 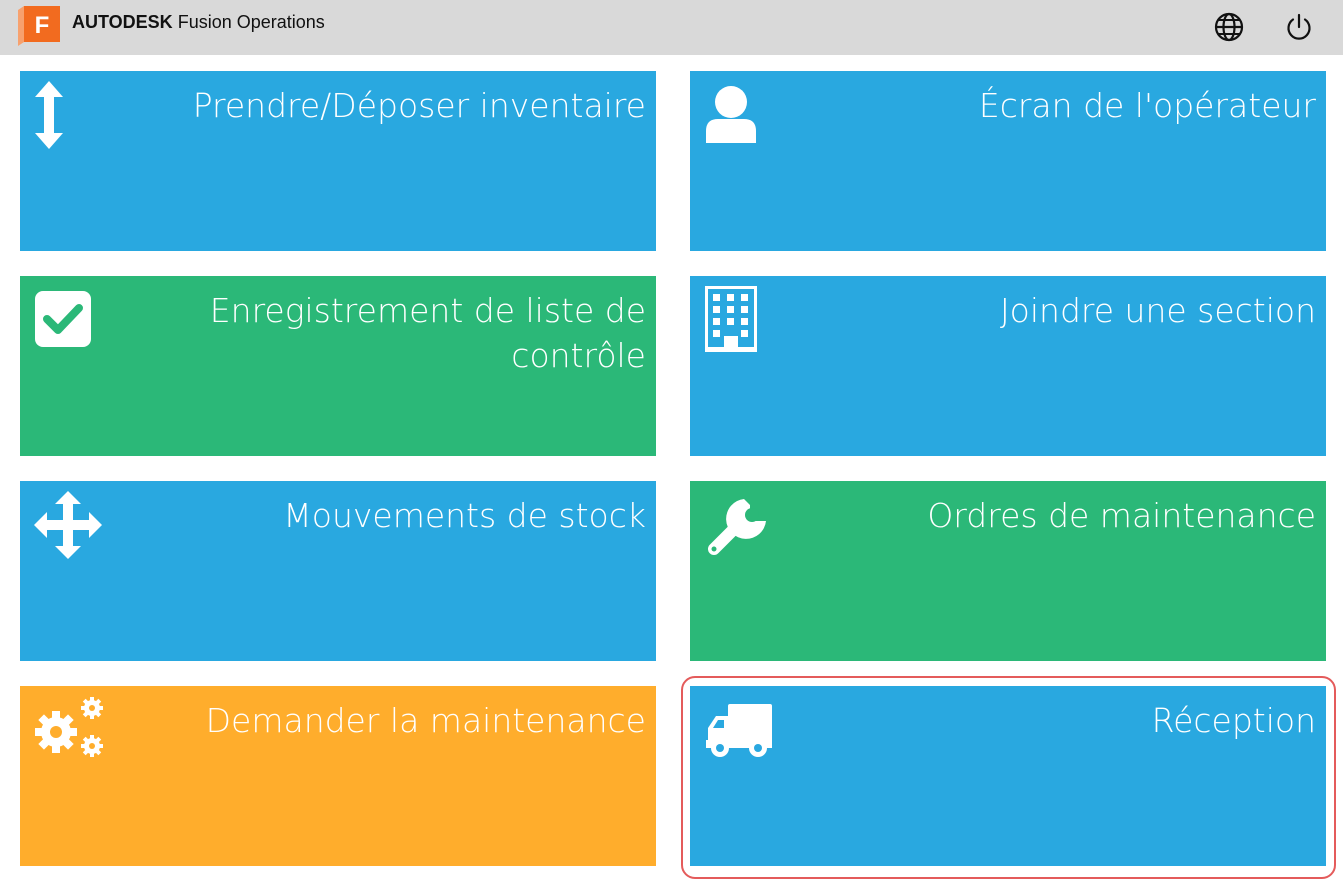 What do you see at coordinates (731, 116) in the screenshot?
I see `user-icon` at bounding box center [731, 116].